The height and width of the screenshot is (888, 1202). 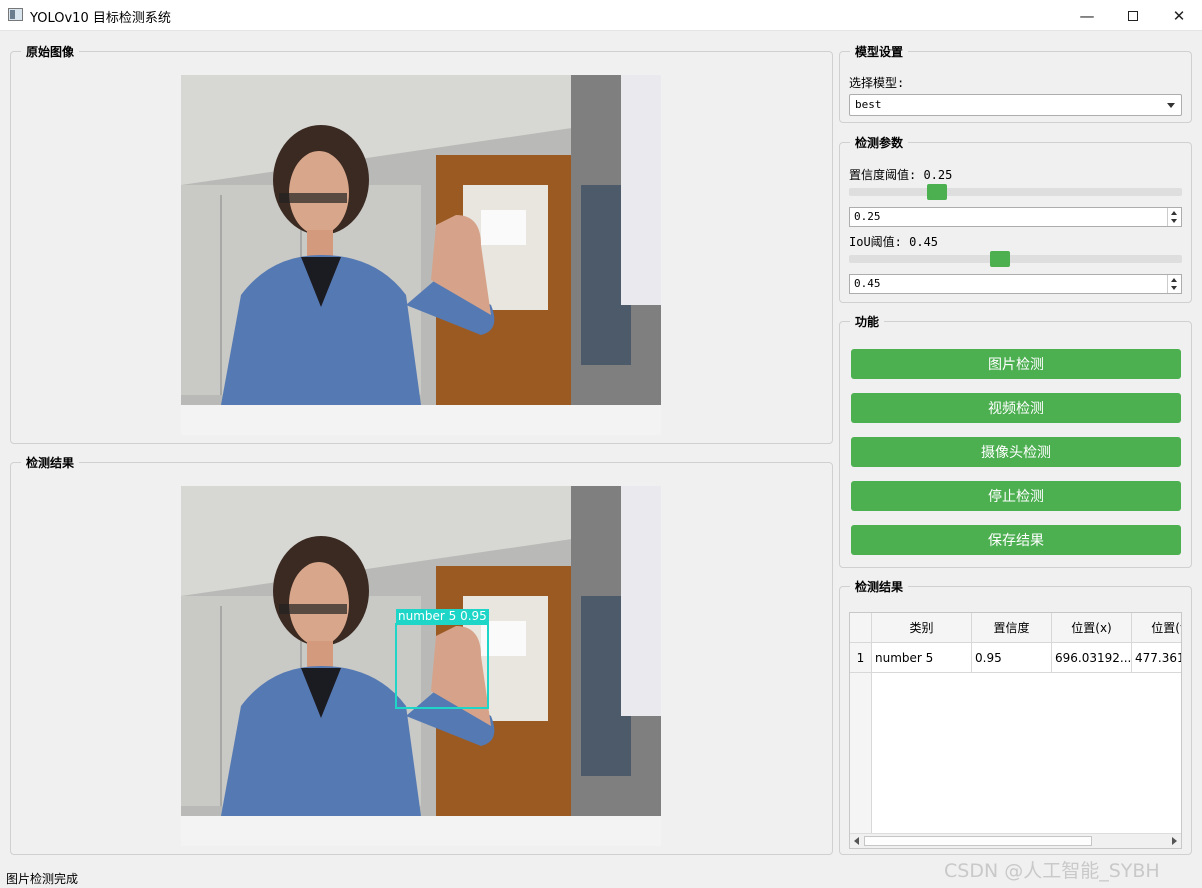 What do you see at coordinates (1015, 192) in the screenshot?
I see `confidence-slider` at bounding box center [1015, 192].